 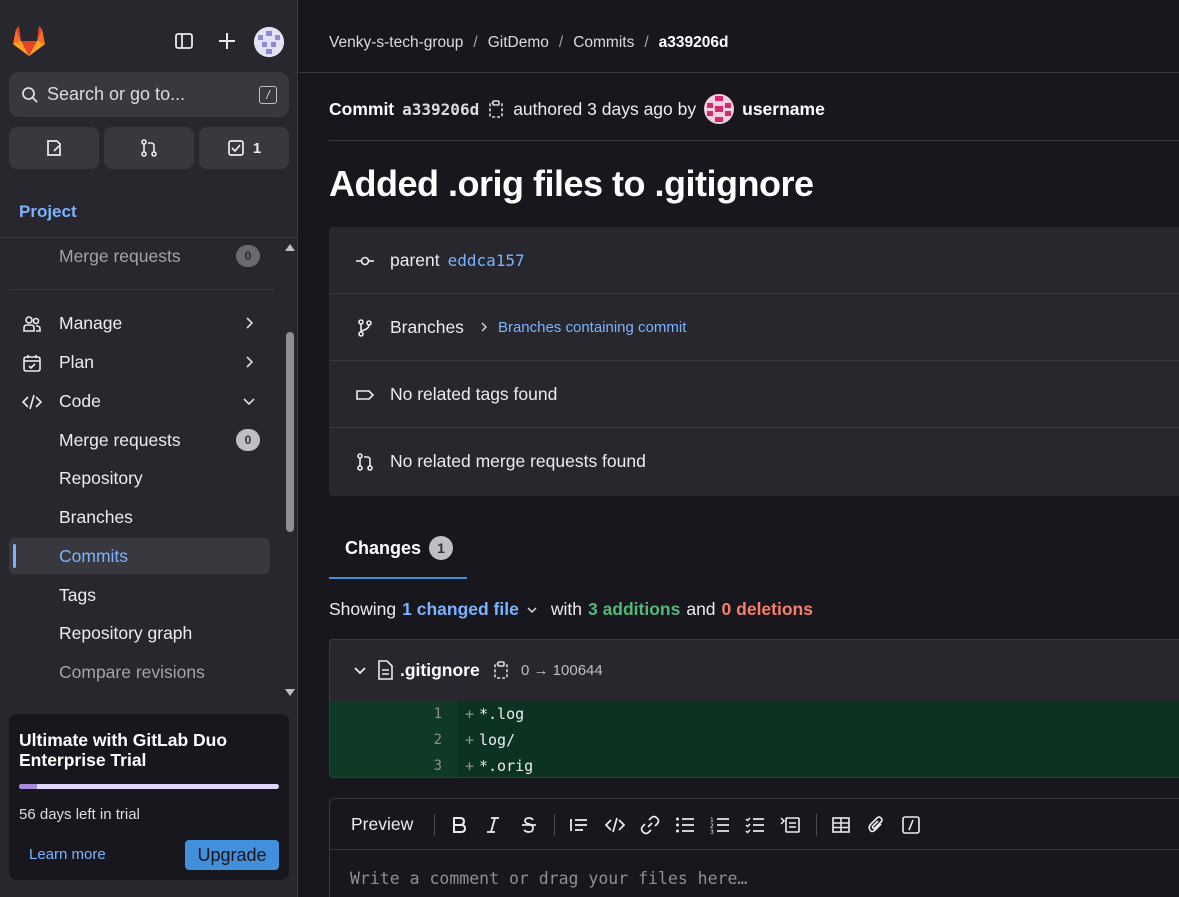 What do you see at coordinates (184, 41) in the screenshot?
I see `toggle-sidebar-icon` at bounding box center [184, 41].